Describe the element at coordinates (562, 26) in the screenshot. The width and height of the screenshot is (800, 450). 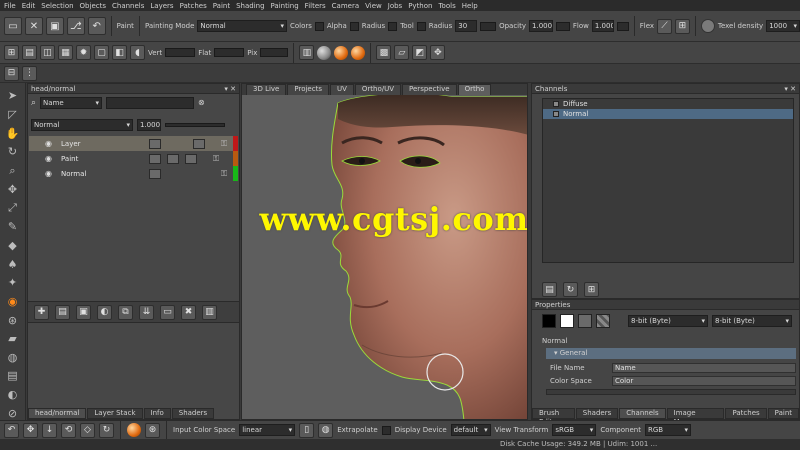
I see `opacity-slider-handle` at that location.